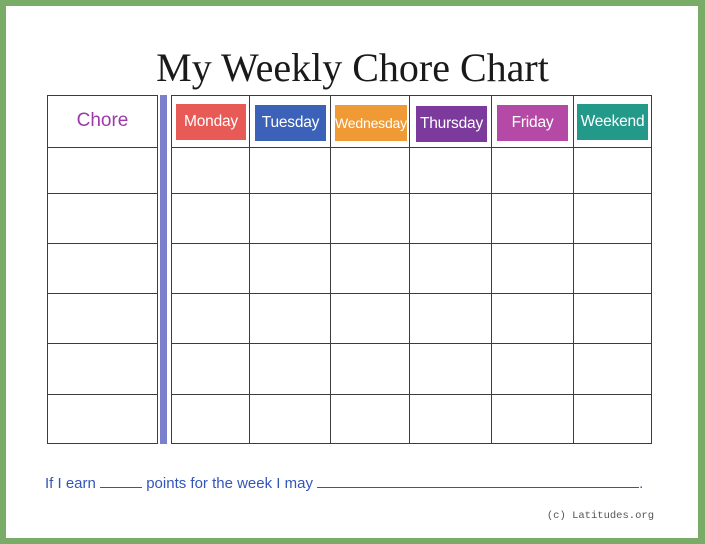 The width and height of the screenshot is (705, 544). What do you see at coordinates (121, 480) in the screenshot?
I see `points-blank` at bounding box center [121, 480].